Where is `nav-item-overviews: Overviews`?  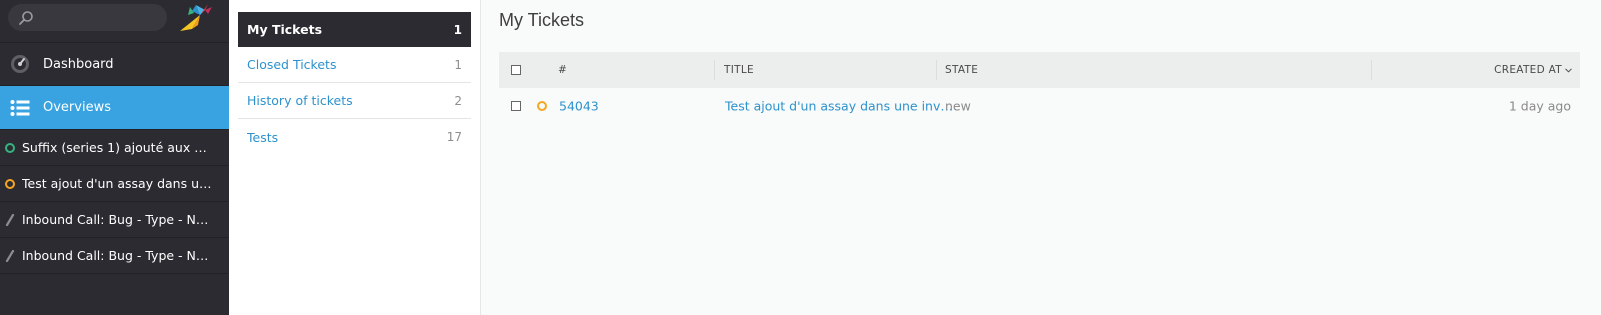 nav-item-overviews: Overviews is located at coordinates (114, 108).